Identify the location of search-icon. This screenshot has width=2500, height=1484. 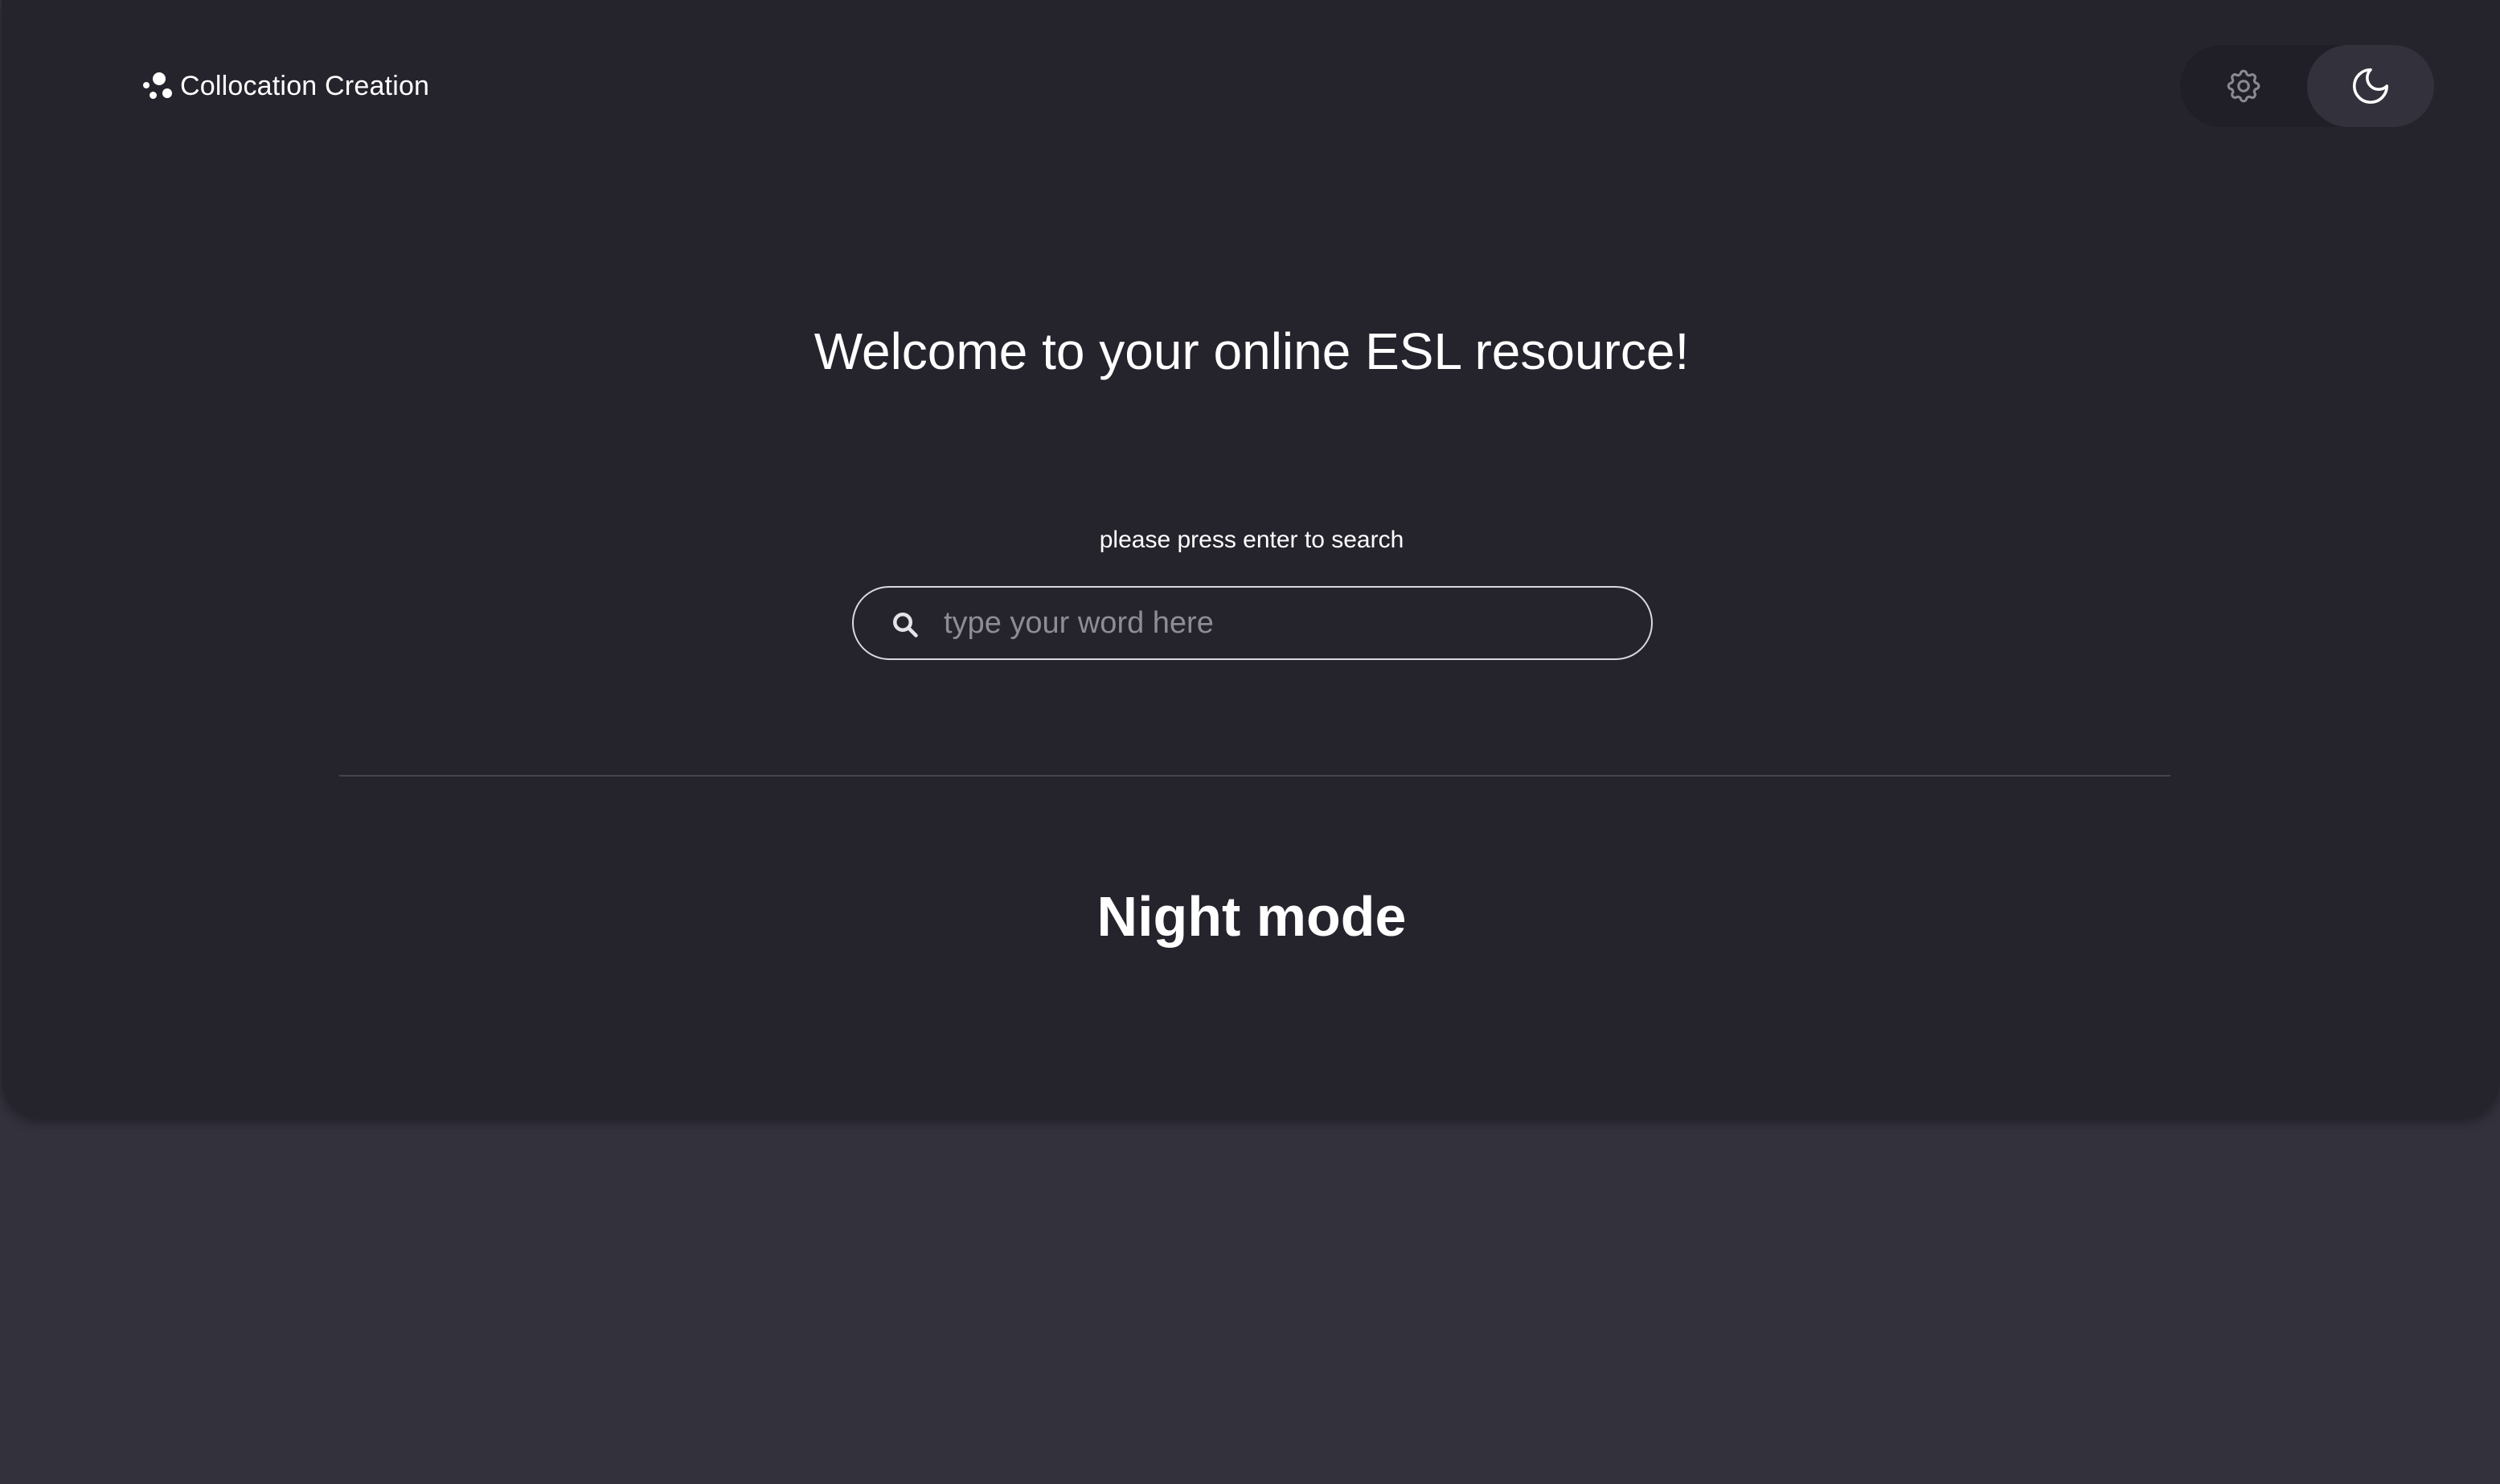
(905, 625).